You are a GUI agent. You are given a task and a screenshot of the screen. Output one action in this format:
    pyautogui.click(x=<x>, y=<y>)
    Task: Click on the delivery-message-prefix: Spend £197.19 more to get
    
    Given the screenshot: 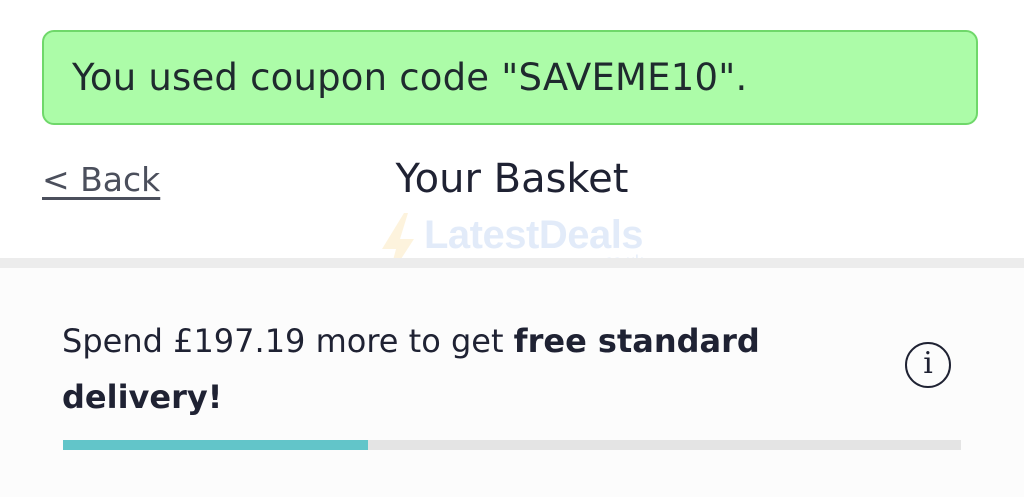 What is the action you would take?
    pyautogui.click(x=288, y=341)
    